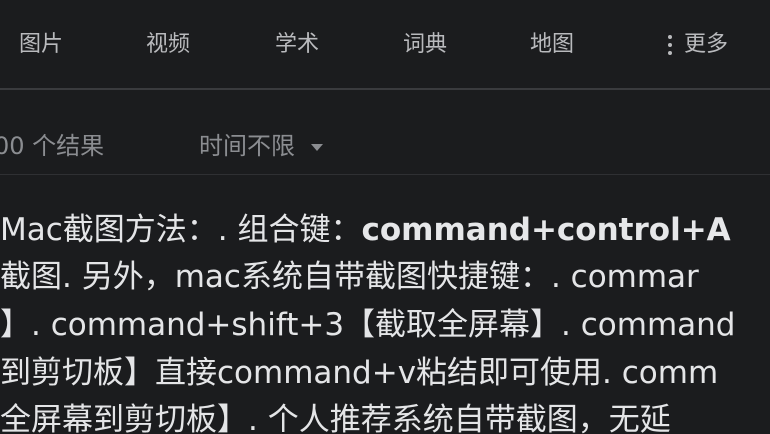 Image resolution: width=770 pixels, height=434 pixels. I want to click on snippet-line-1-text: Mac截图方法：. 组合键：, so click(181, 230).